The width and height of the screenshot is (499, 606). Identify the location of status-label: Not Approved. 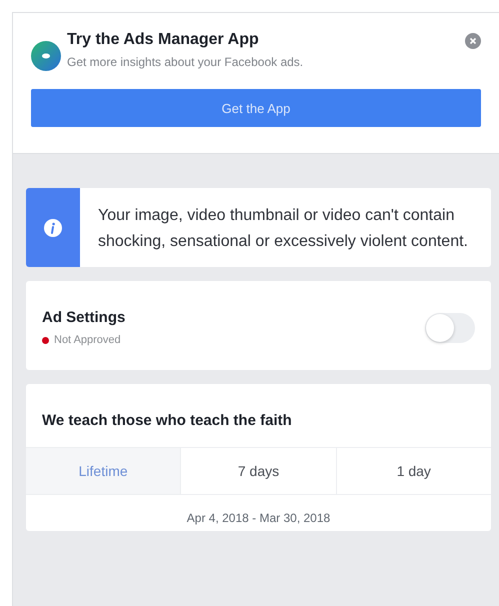
(87, 340).